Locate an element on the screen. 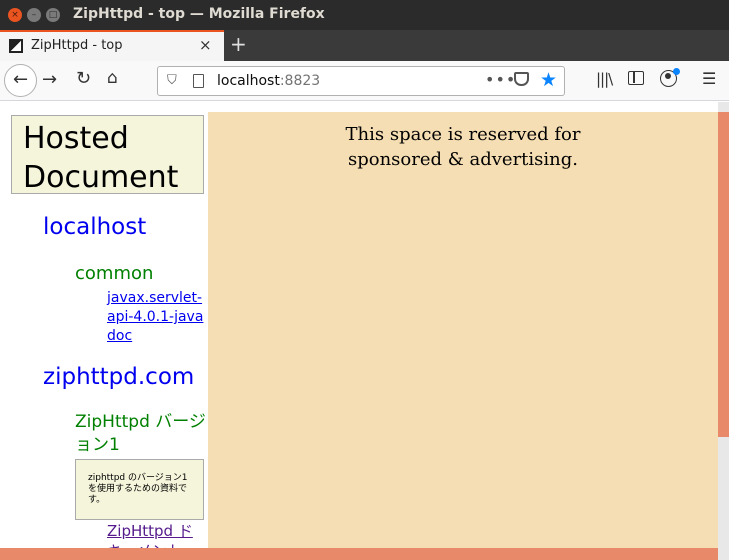  vertical-scroll-thumb is located at coordinates (723, 274).